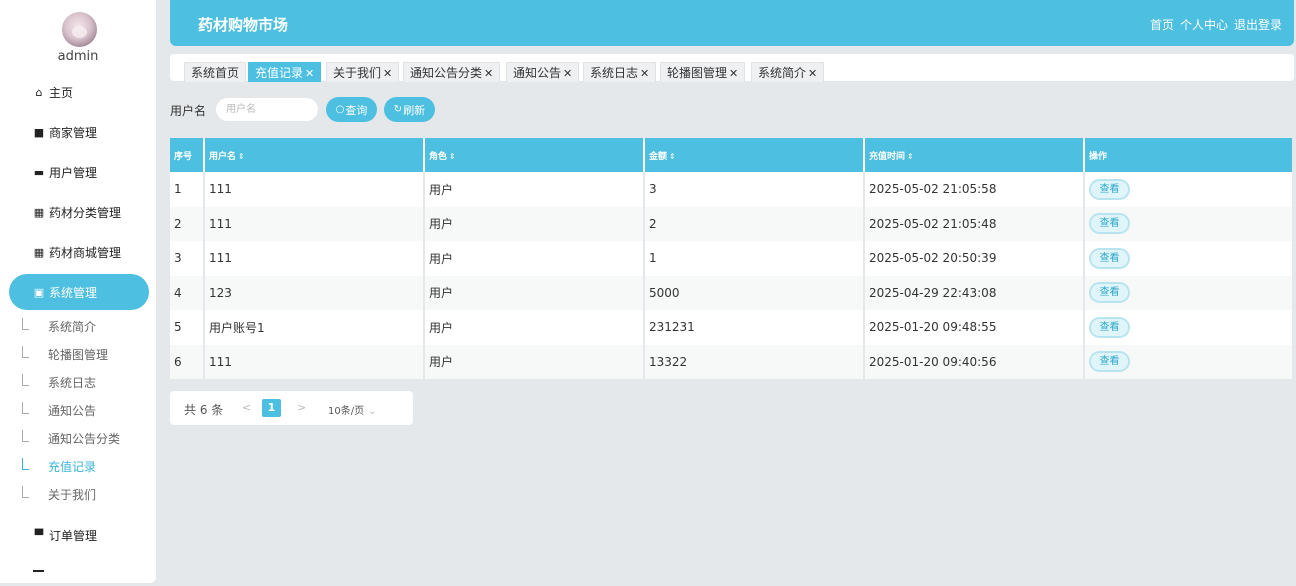 The width and height of the screenshot is (1296, 586). What do you see at coordinates (732, 23) in the screenshot?
I see `top-header: 药材购物市场 首页 个人中心 退出登录` at bounding box center [732, 23].